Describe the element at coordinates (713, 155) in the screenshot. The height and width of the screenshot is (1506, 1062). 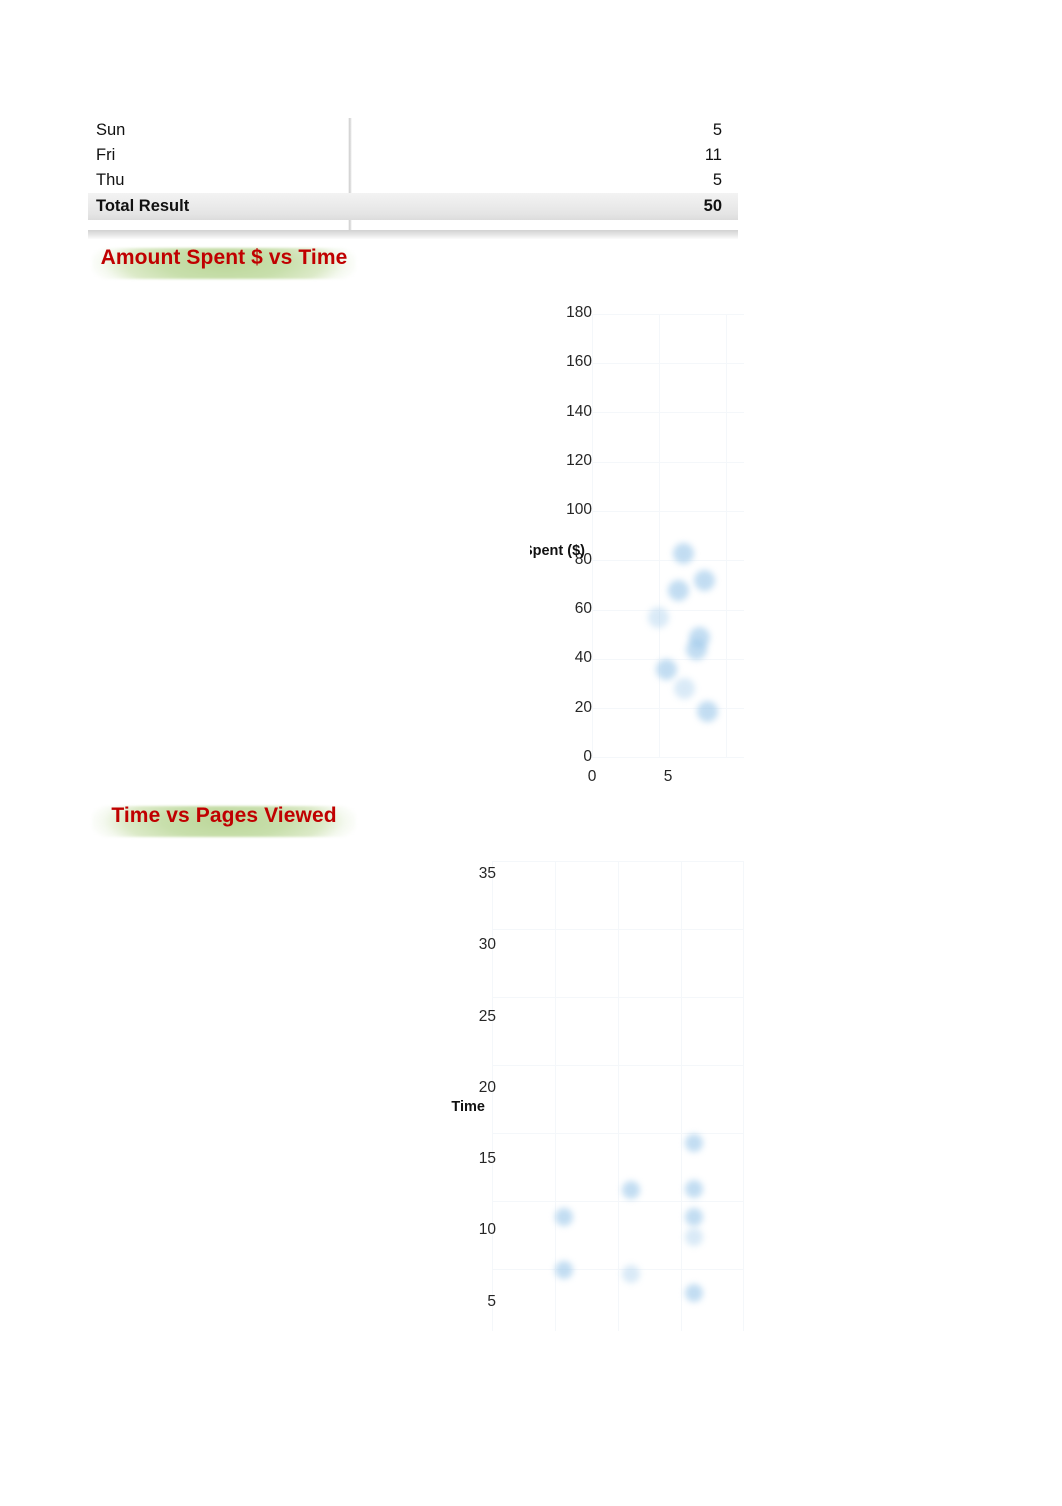
I see `row-value: 11` at that location.